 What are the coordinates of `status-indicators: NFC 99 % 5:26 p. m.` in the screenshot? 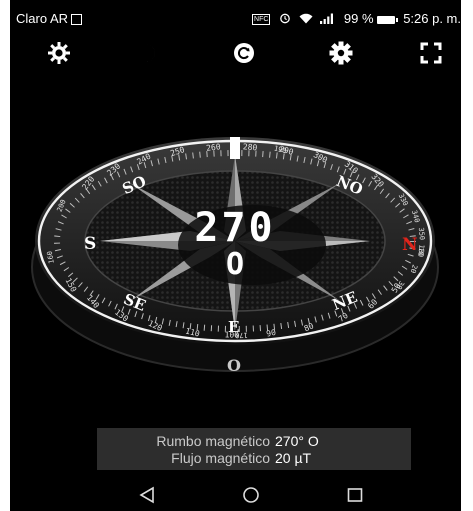 It's located at (356, 19).